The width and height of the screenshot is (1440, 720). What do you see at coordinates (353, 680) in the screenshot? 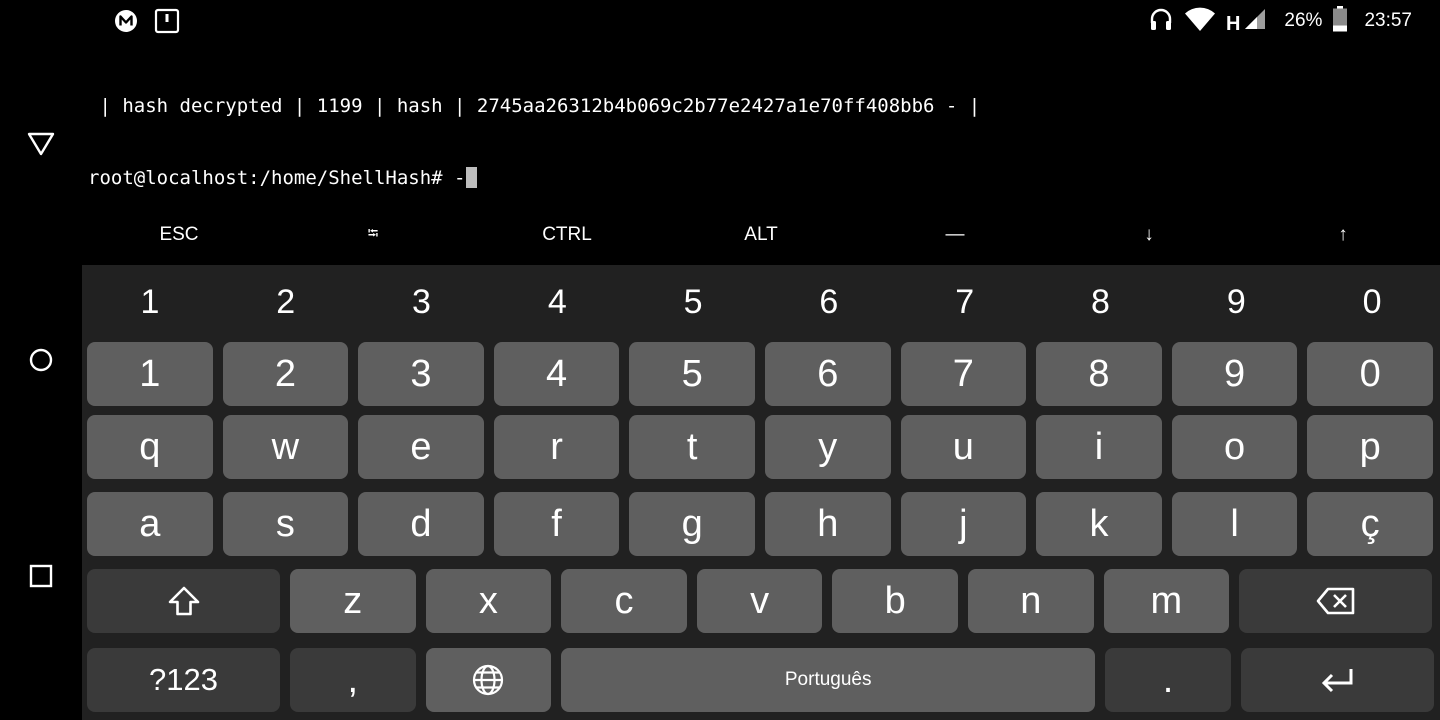
I see `comma-key: ,` at bounding box center [353, 680].